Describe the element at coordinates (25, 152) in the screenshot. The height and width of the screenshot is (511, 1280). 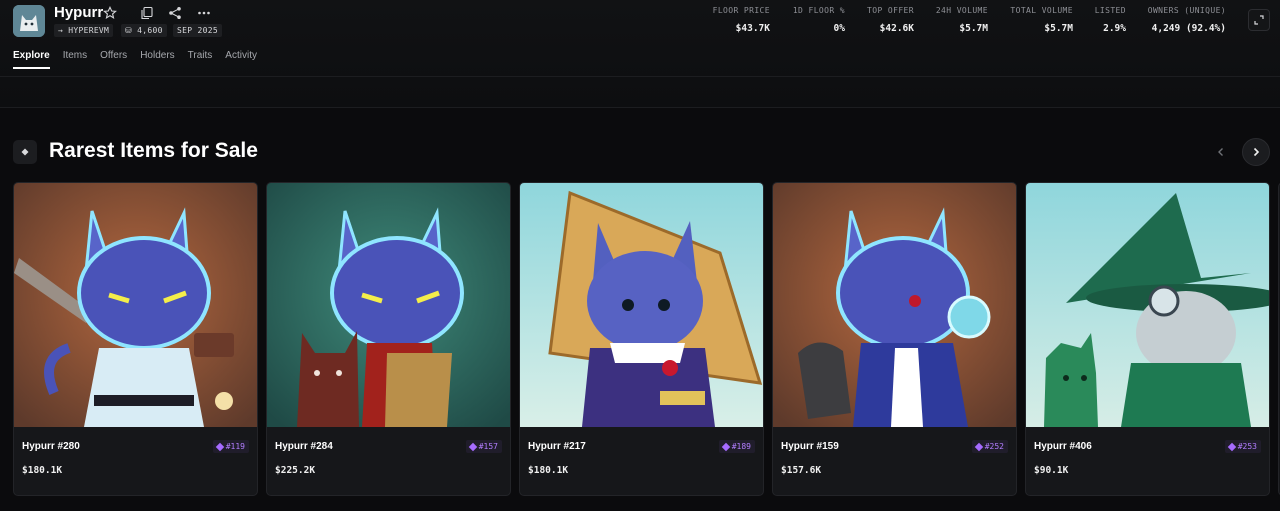
I see `diamond-icon` at that location.